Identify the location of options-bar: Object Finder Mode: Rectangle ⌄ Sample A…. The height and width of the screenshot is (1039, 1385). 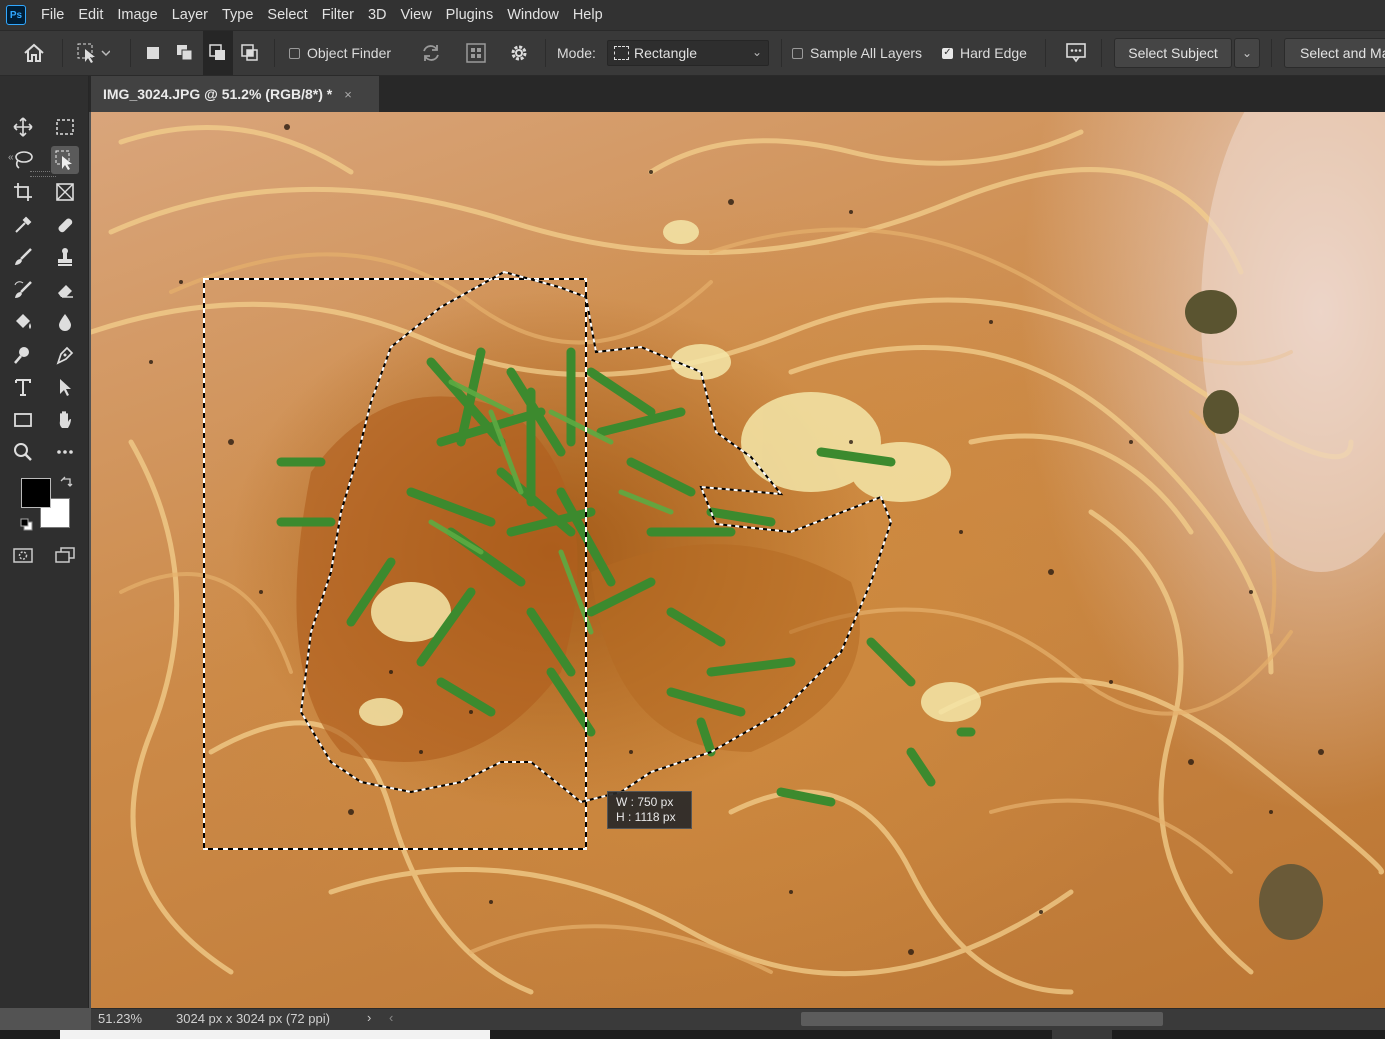
(692, 53).